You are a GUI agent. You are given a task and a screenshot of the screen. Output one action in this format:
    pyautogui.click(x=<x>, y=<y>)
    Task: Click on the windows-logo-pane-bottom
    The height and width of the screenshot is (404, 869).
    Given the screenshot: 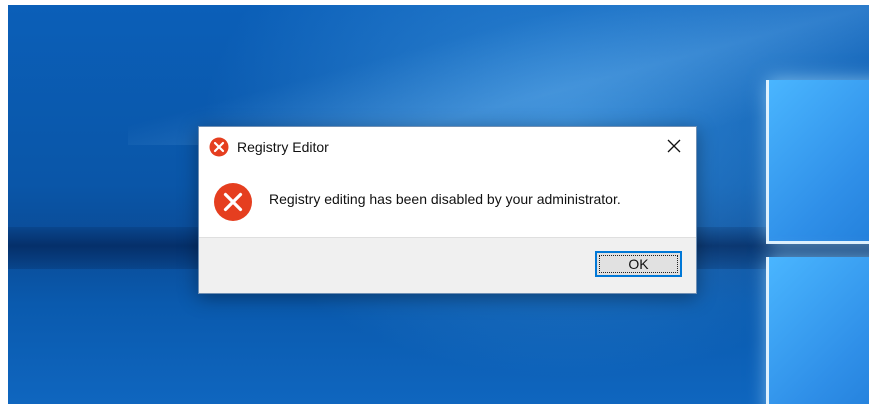 What is the action you would take?
    pyautogui.click(x=818, y=330)
    